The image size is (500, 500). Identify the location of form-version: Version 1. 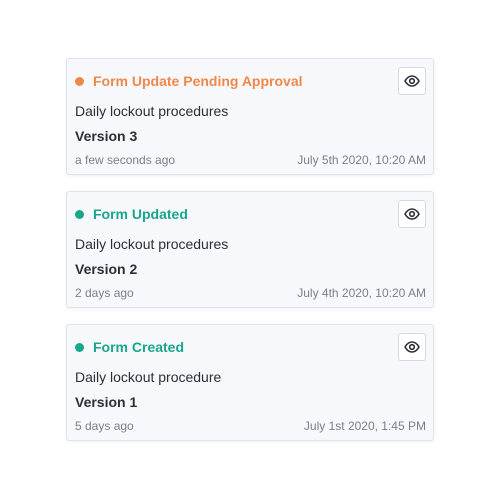
(106, 402).